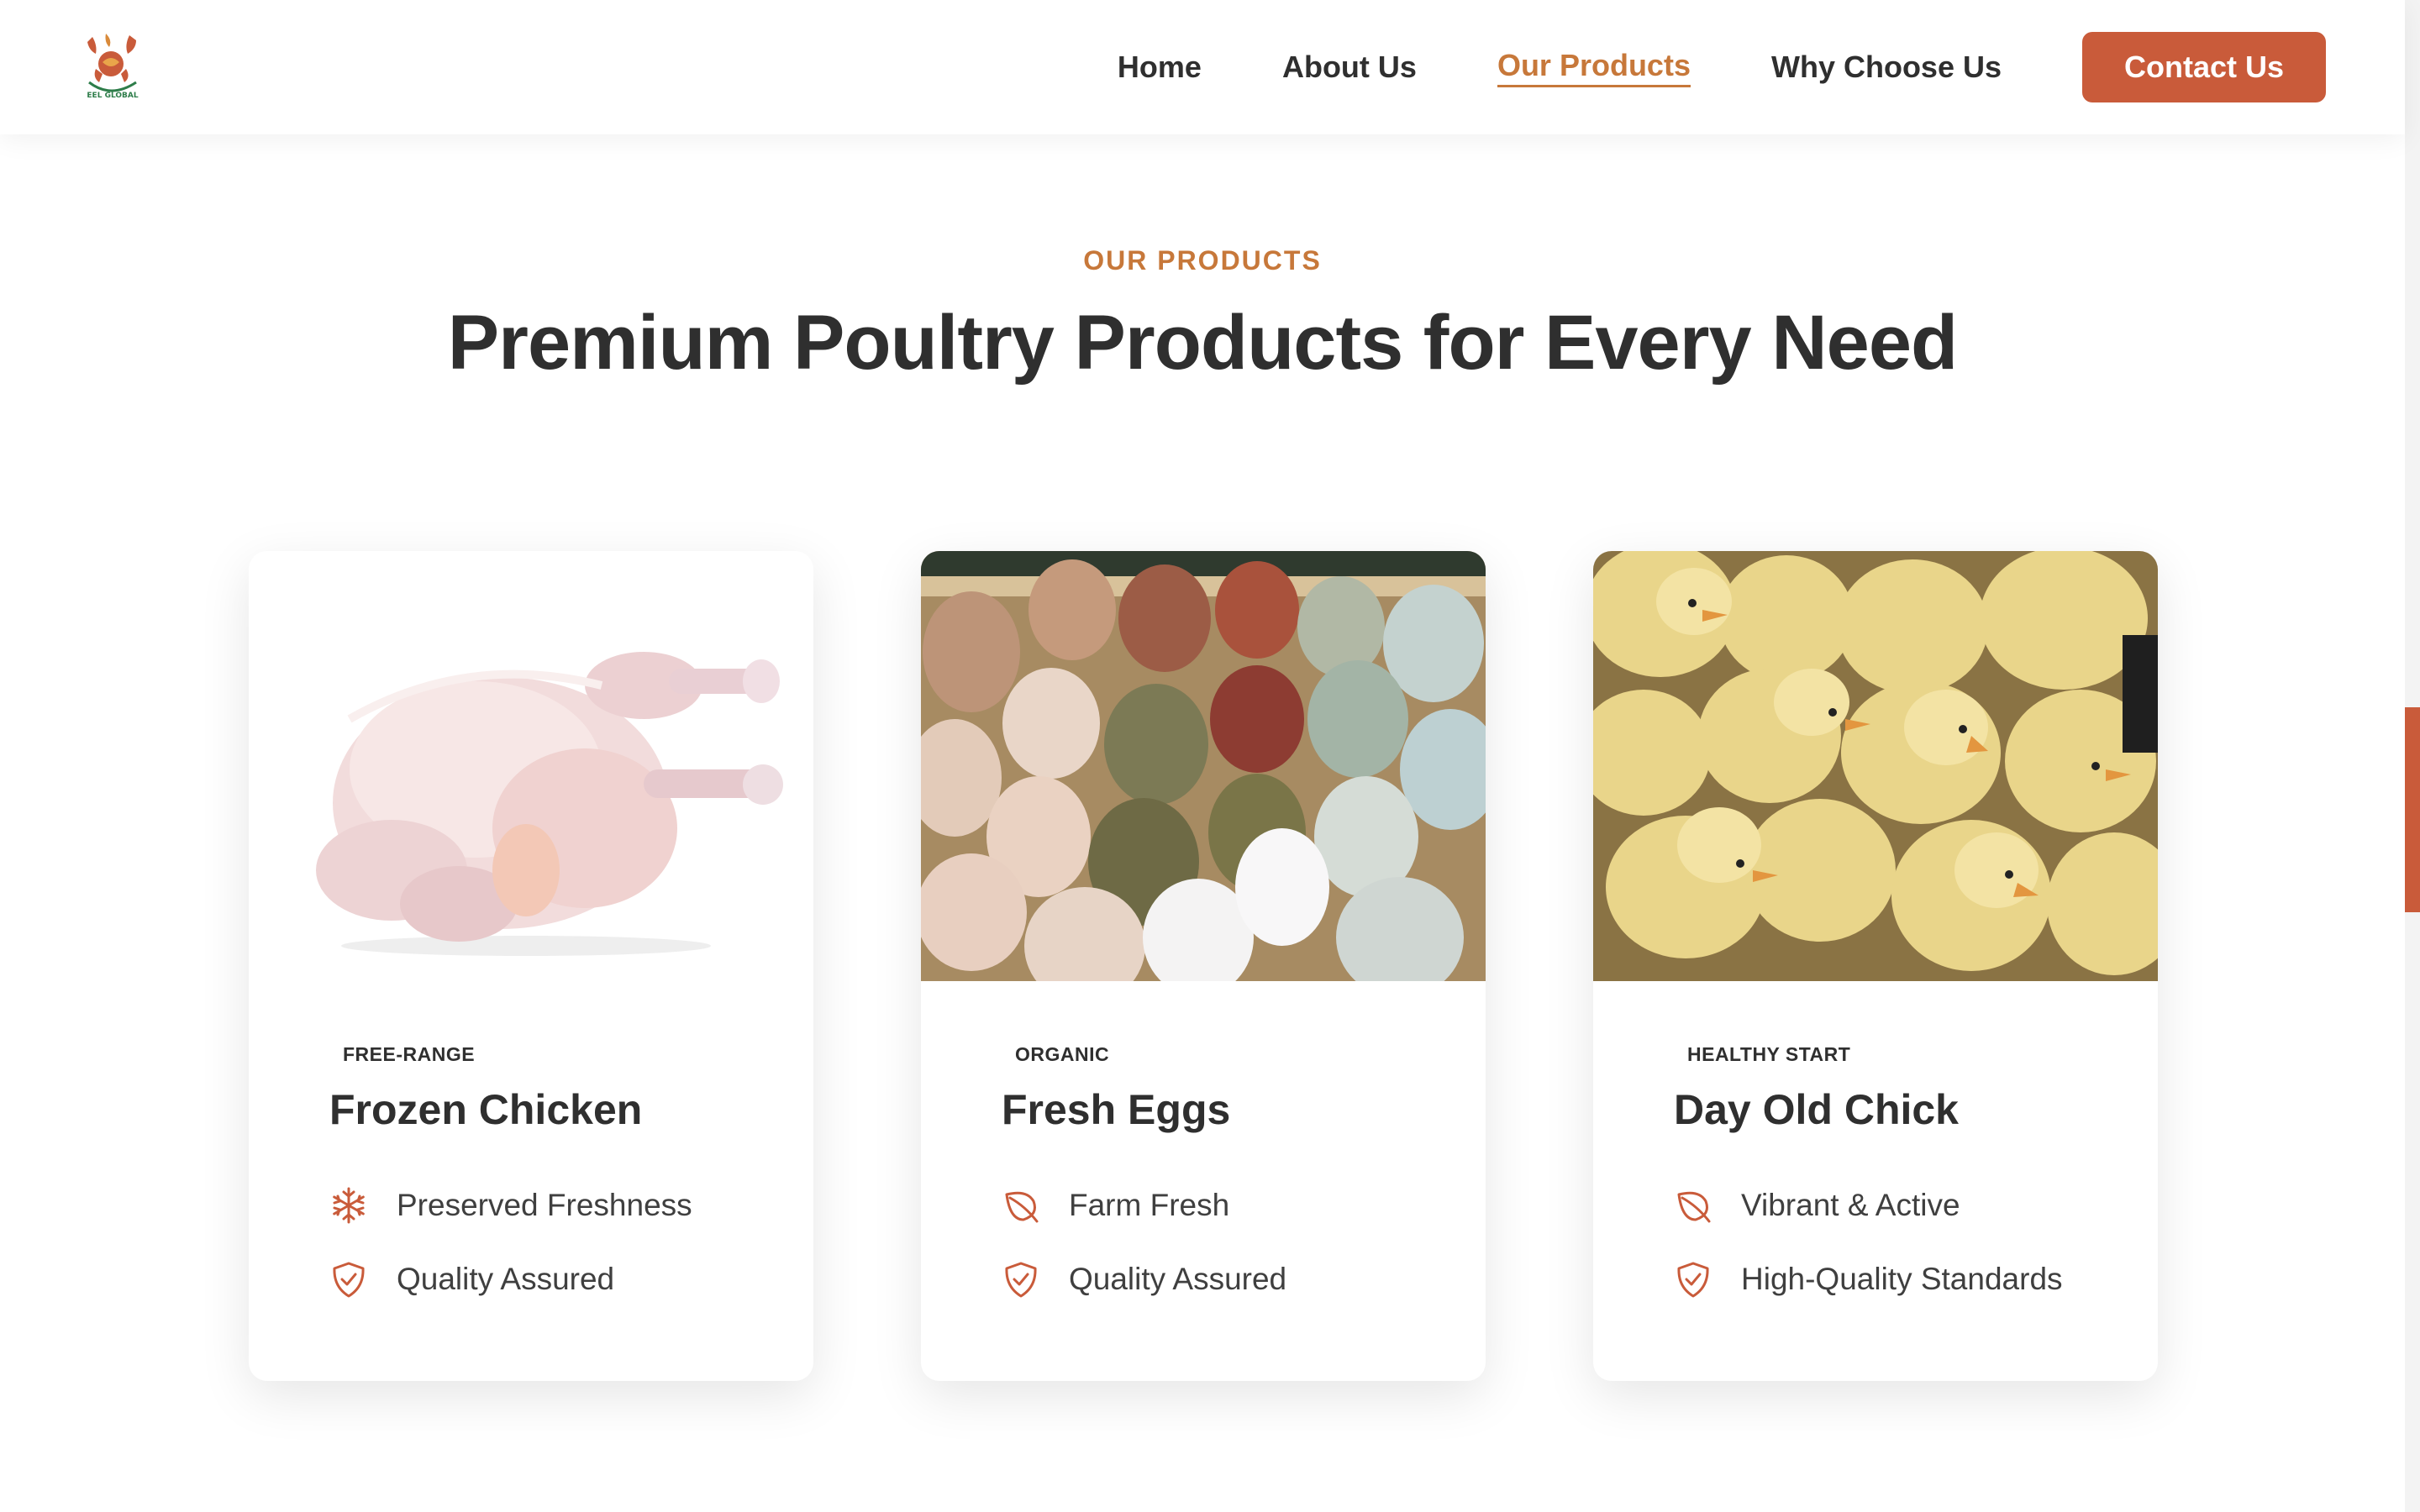  What do you see at coordinates (1594, 67) in the screenshot?
I see `nav-products: Our Products` at bounding box center [1594, 67].